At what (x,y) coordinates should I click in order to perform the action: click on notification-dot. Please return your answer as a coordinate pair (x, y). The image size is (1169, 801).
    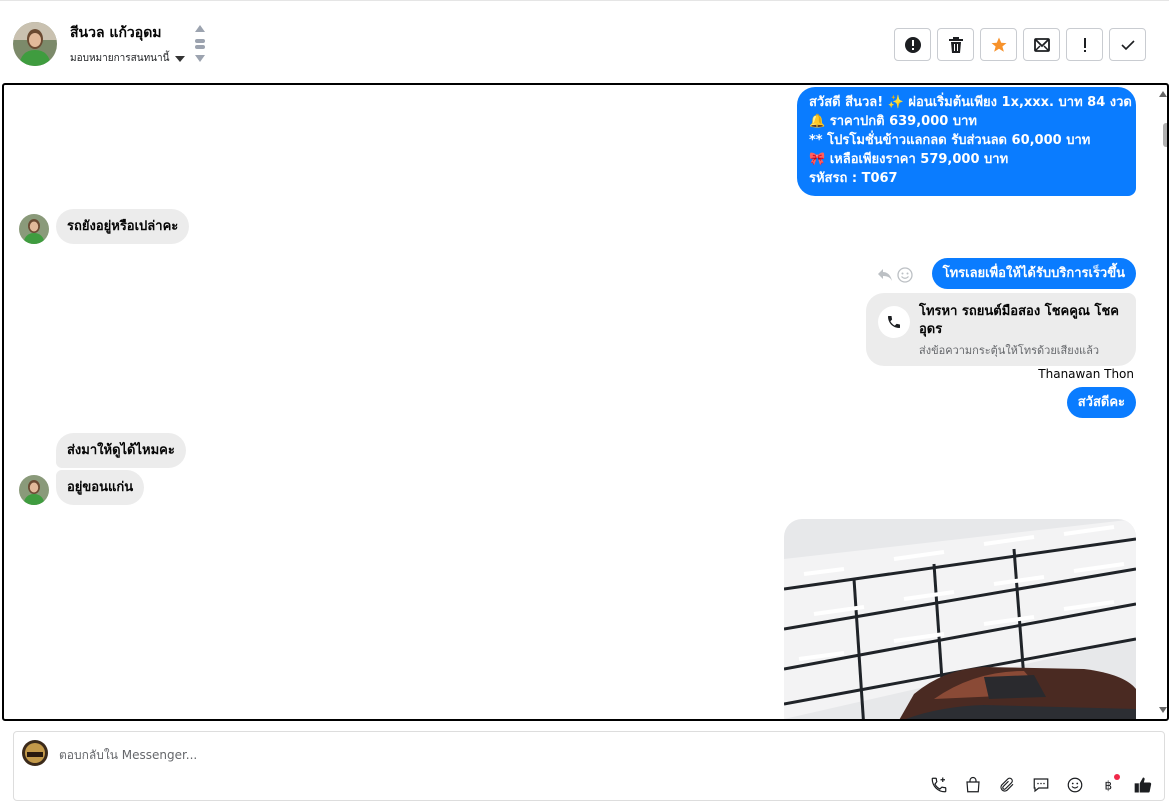
    Looking at the image, I should click on (1117, 777).